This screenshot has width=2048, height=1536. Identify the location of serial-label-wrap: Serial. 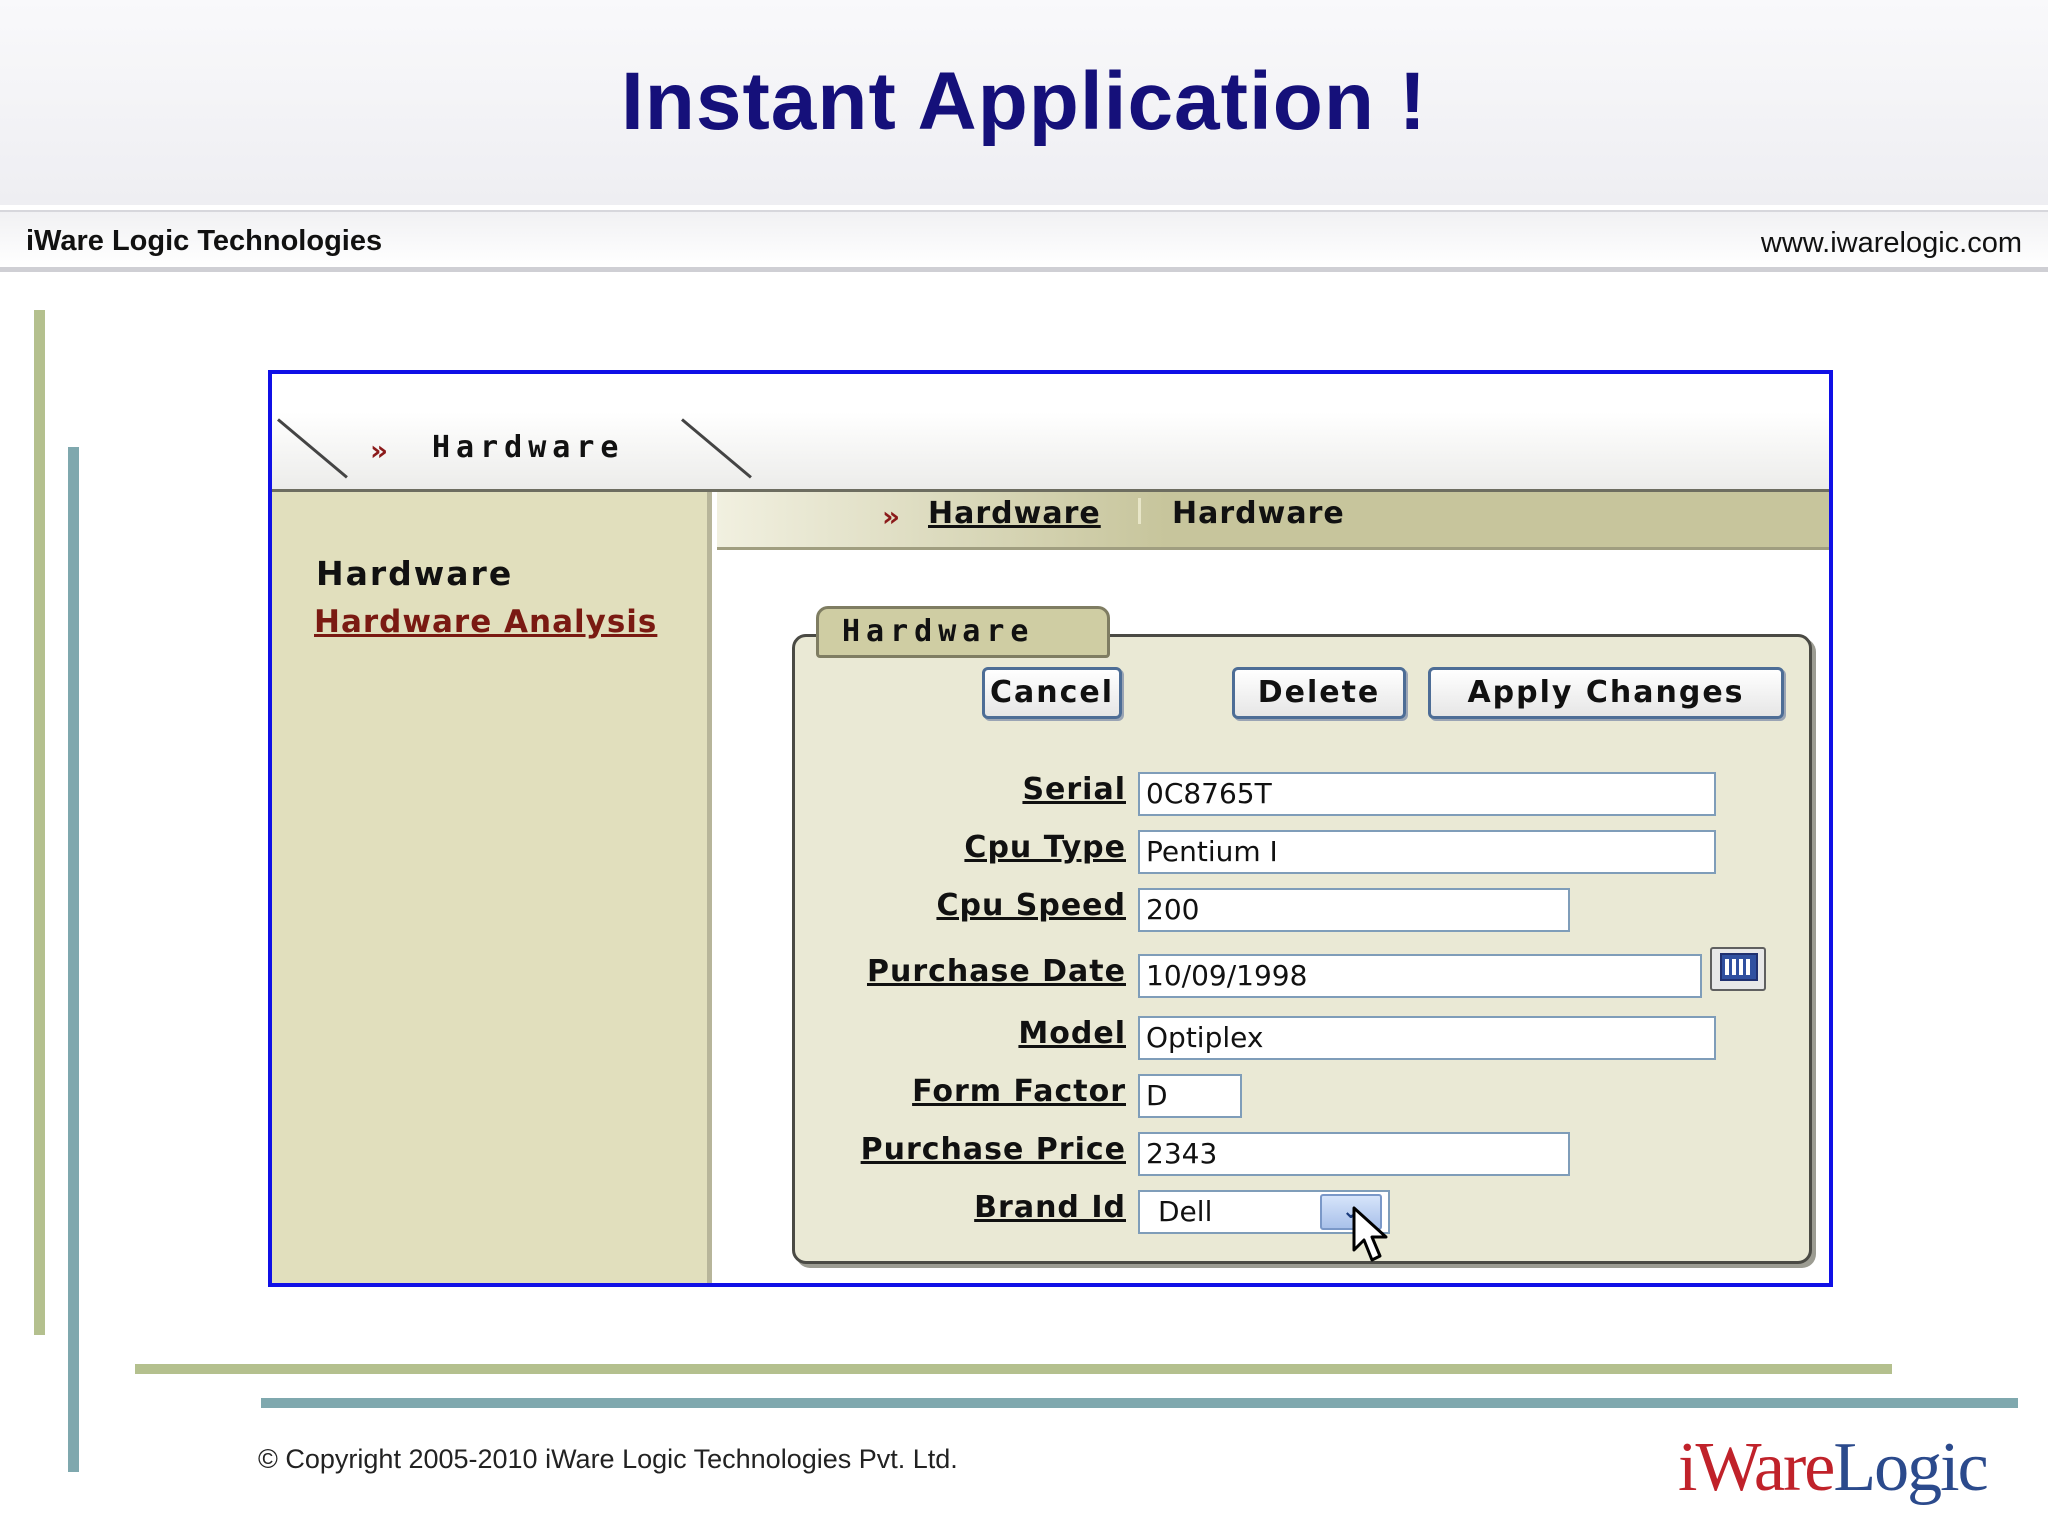
(843, 792).